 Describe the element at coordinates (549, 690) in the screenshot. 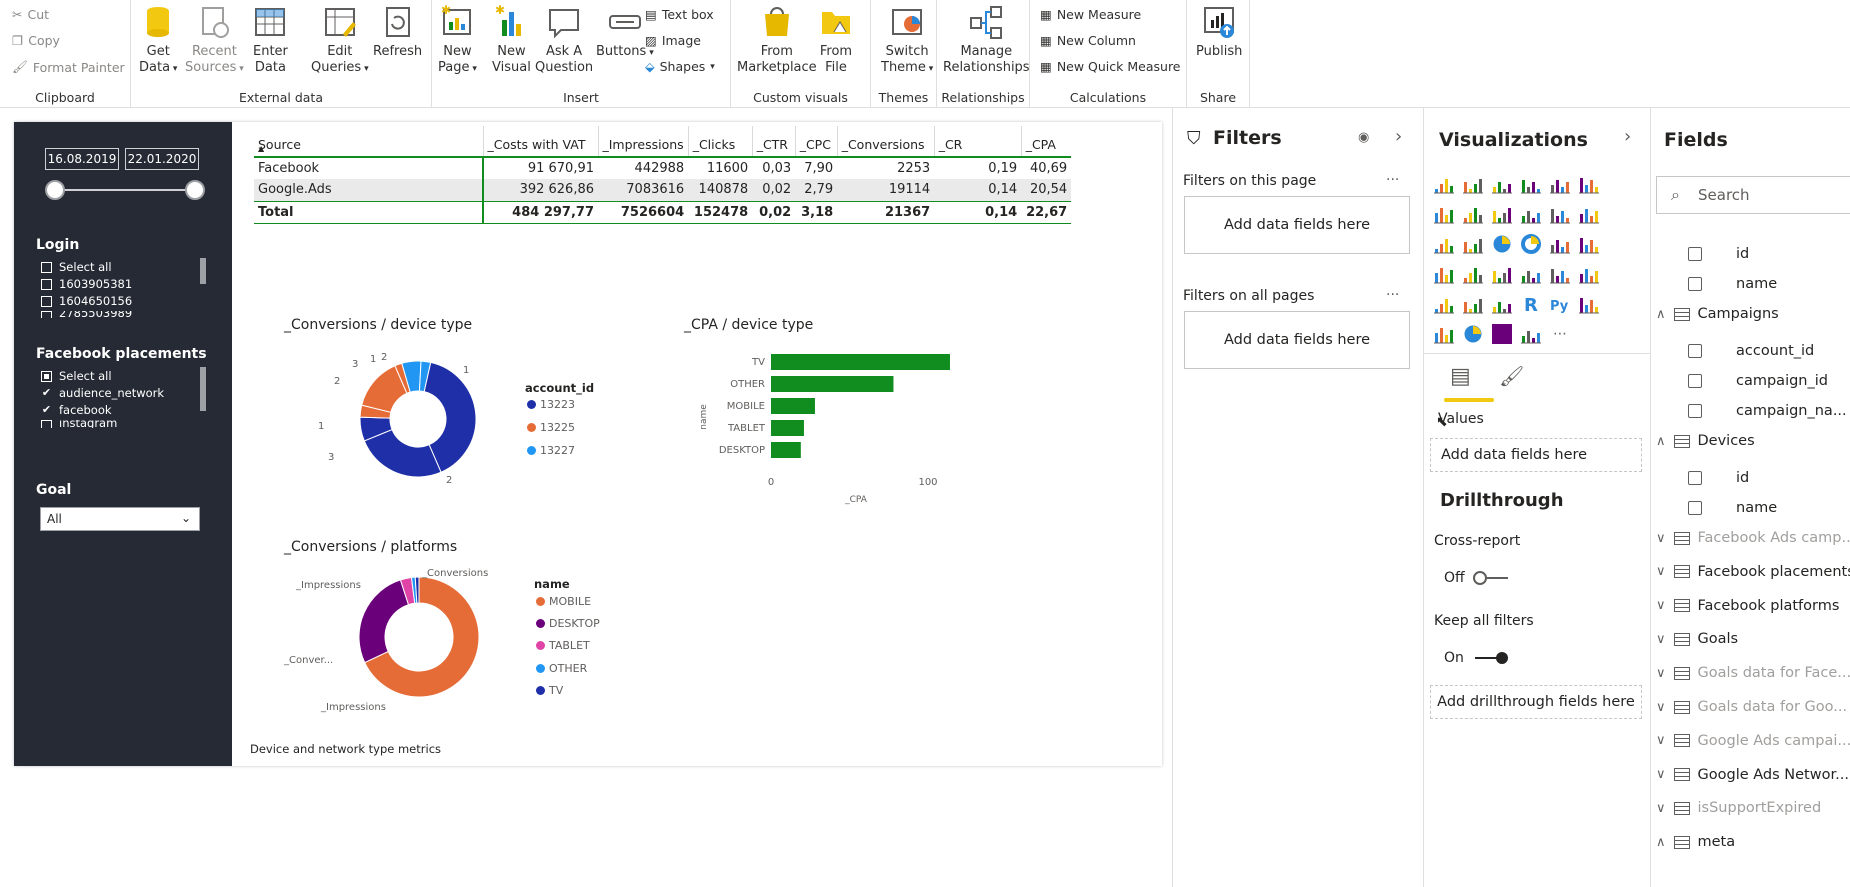

I see `legend-item: TV` at that location.